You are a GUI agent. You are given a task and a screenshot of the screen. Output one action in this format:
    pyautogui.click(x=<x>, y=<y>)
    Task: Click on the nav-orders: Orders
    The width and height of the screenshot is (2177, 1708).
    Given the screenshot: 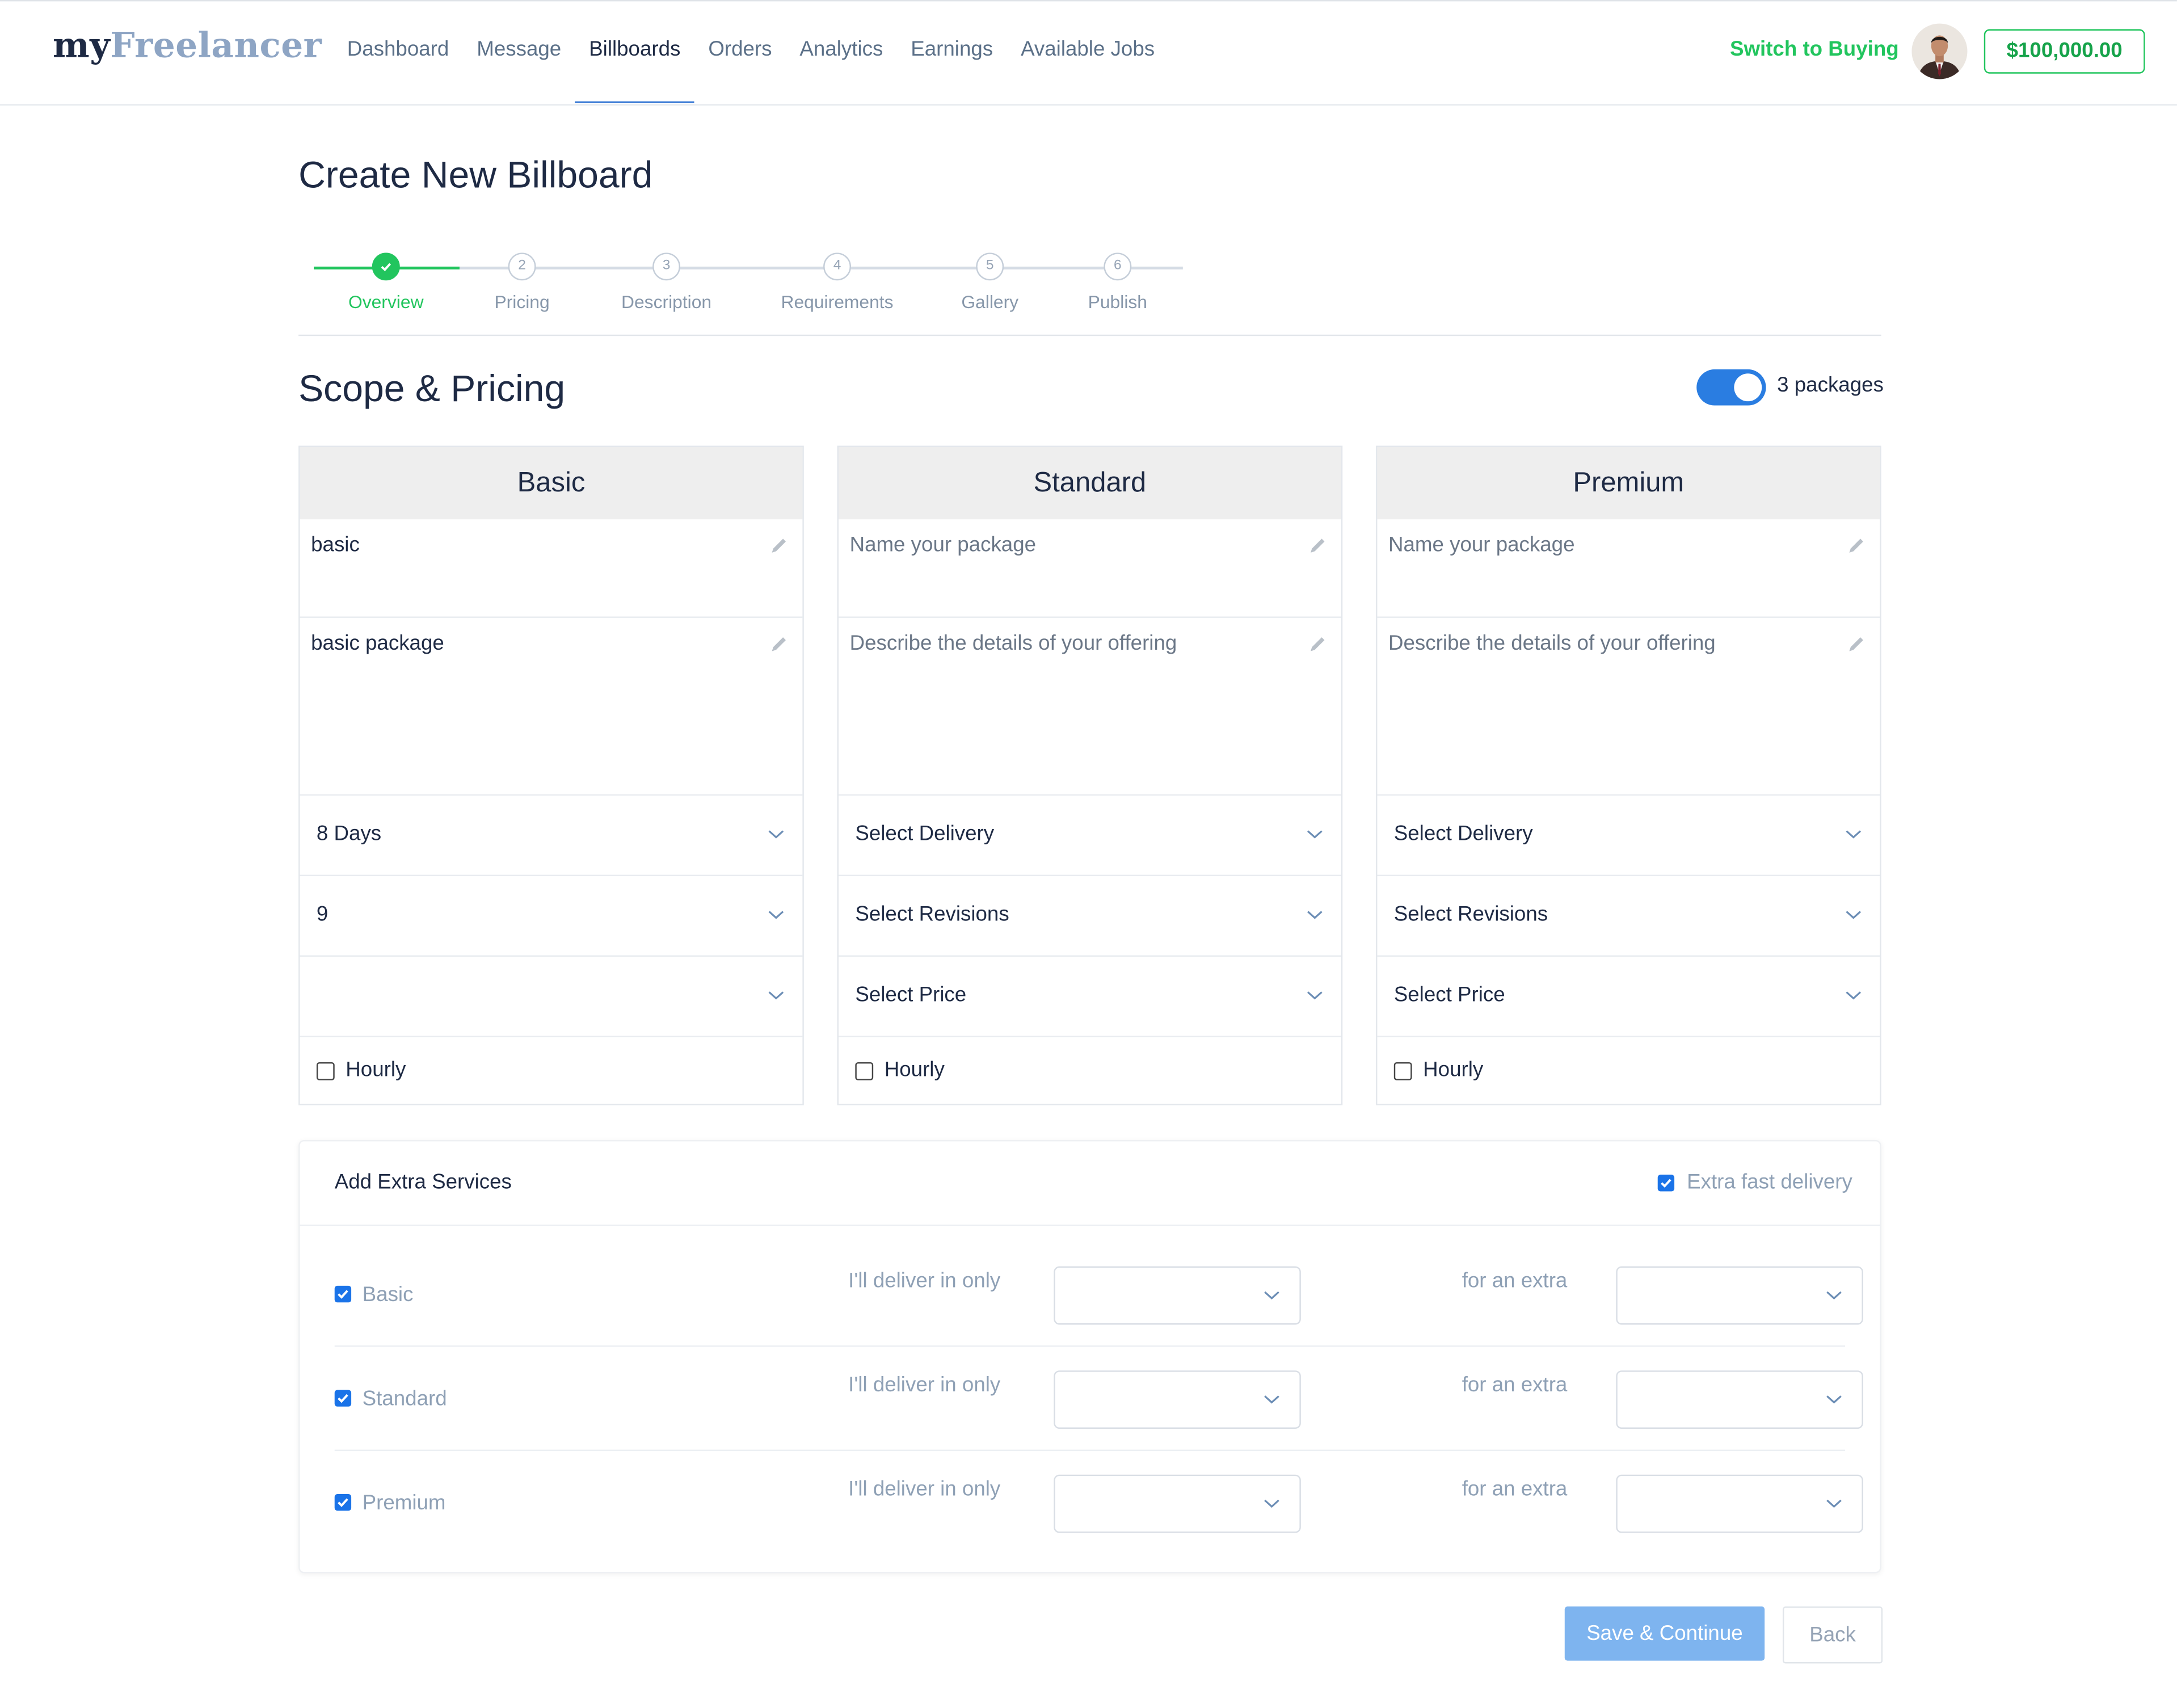 What is the action you would take?
    pyautogui.click(x=740, y=69)
    